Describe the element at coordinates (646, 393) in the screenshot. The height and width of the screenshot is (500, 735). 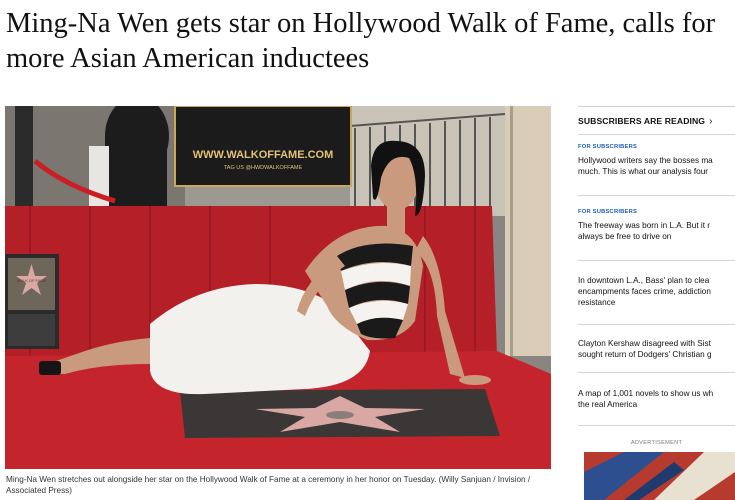
I see `story-title-line: A map of 1,001 novels to show us wh` at that location.